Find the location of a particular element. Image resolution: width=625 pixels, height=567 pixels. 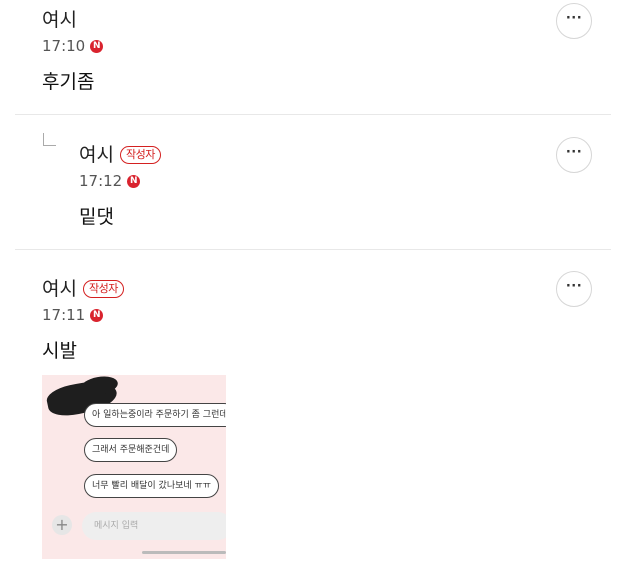

comment-text: 시발 is located at coordinates (59, 351).